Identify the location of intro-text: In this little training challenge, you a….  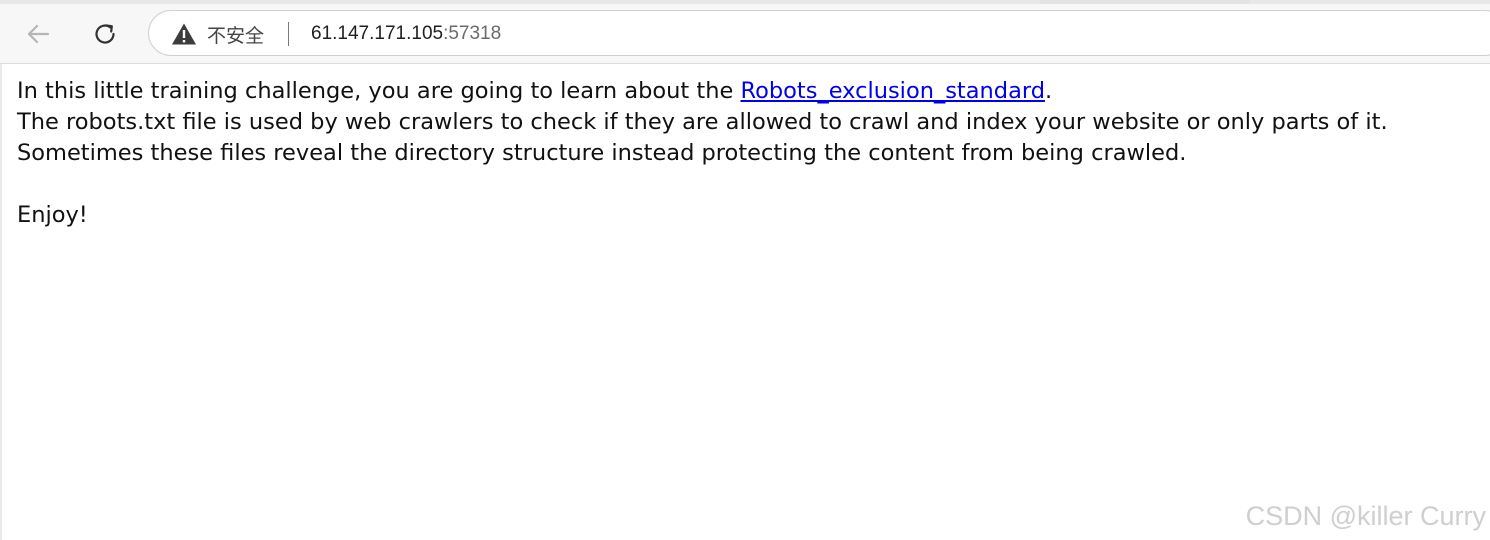
(379, 91).